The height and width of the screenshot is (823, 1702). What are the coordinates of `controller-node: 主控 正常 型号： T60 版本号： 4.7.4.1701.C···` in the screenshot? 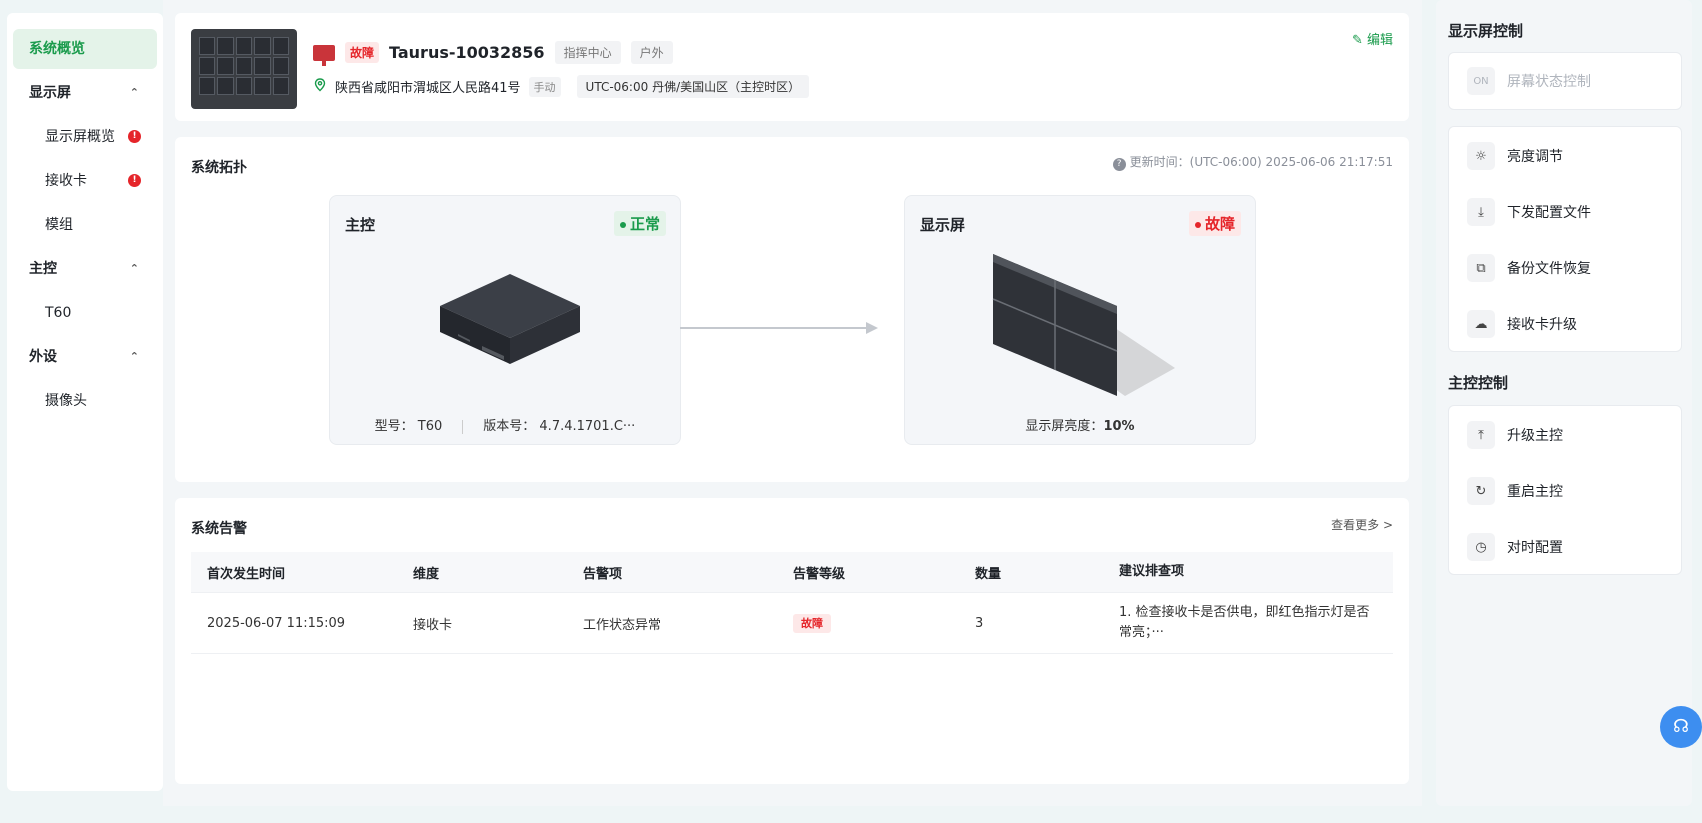 It's located at (505, 320).